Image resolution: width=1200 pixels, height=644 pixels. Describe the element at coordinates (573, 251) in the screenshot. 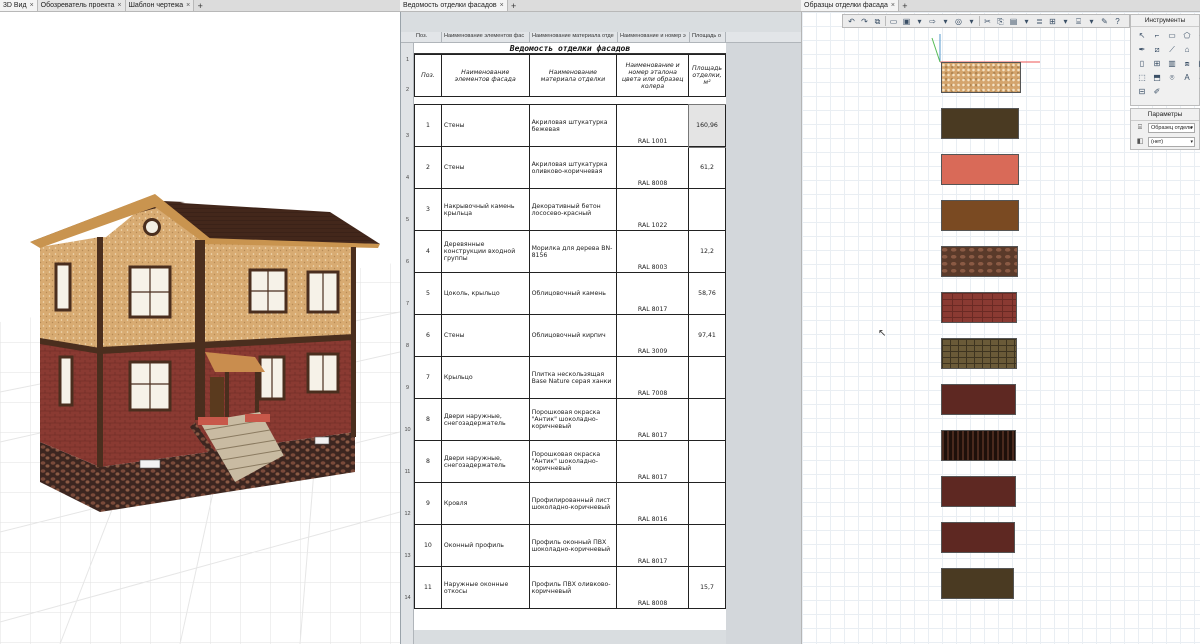

I see `cell-material: Морилка для дерева BN-8156` at that location.